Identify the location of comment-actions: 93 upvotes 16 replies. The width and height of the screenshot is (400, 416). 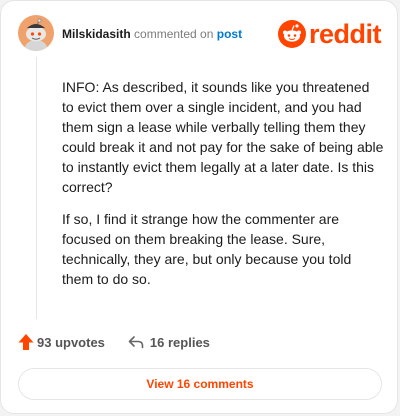
(114, 342).